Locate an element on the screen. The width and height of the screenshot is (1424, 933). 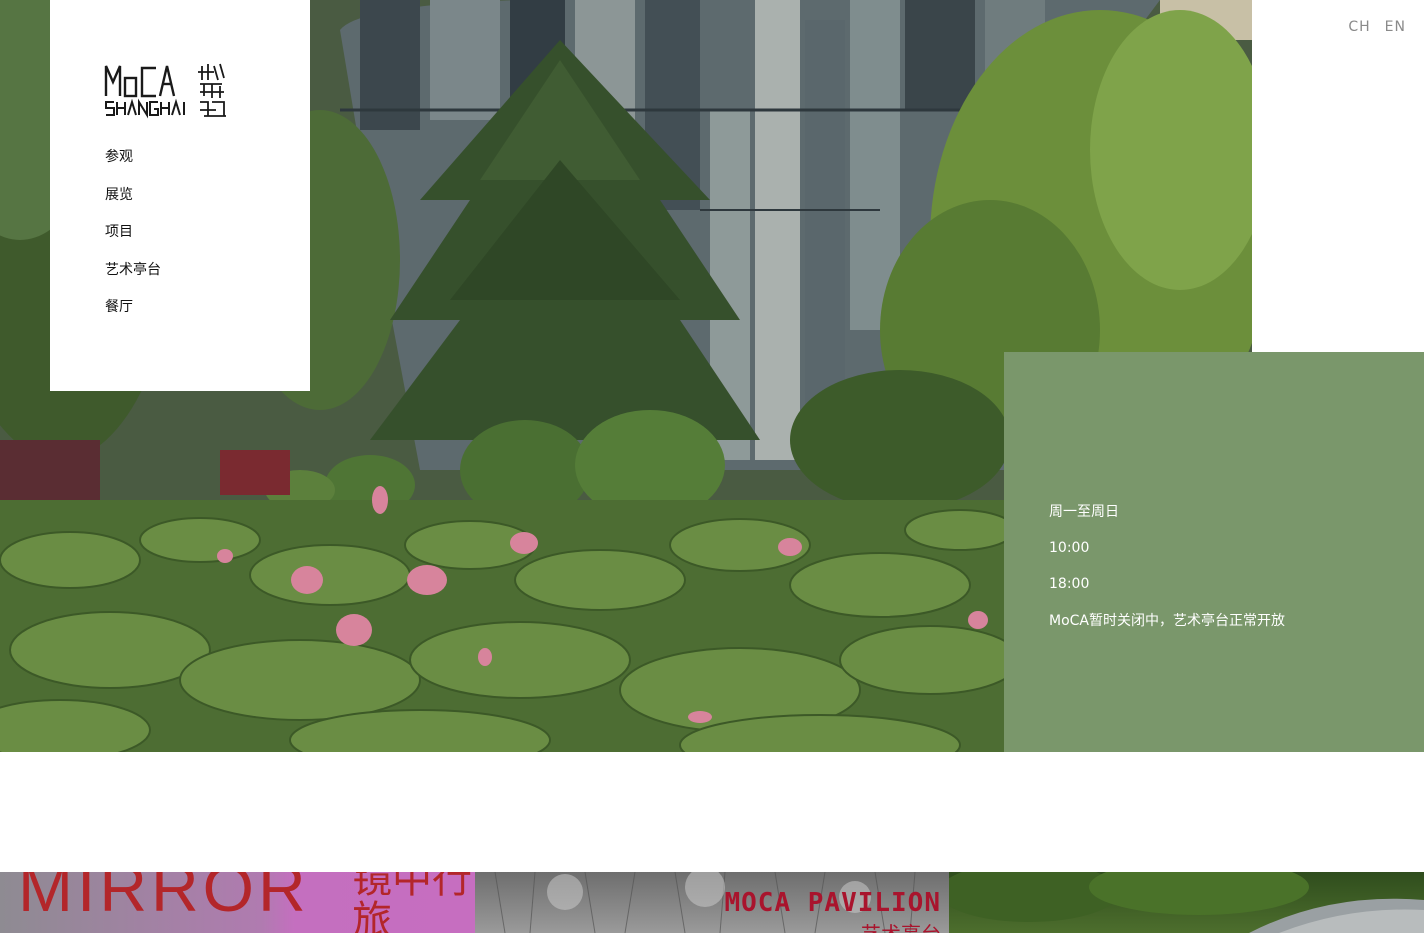
opening-hours-panel: 周一至周日 10:00 18:00 MoCA暂时关闭中，艺术亭台正常开放 is located at coordinates (1214, 552).